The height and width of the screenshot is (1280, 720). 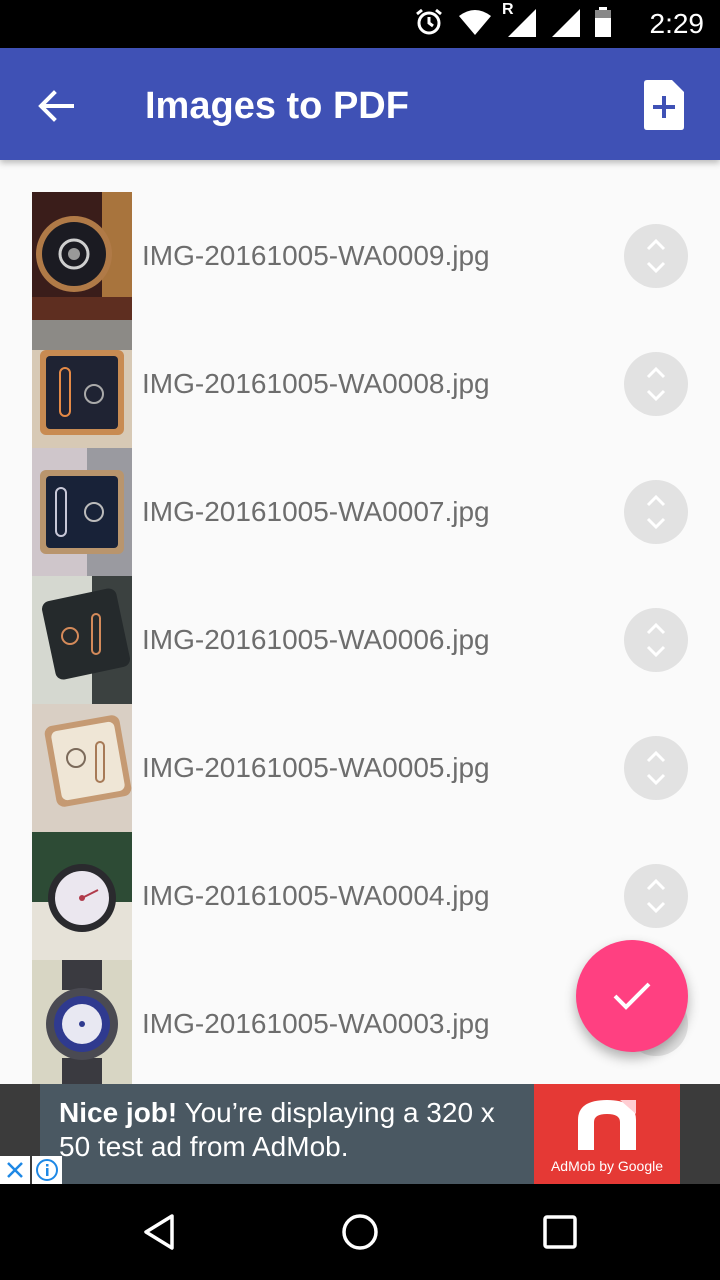 I want to click on list-item: IMG-20161005-WA0004.jpg, so click(x=360, y=896).